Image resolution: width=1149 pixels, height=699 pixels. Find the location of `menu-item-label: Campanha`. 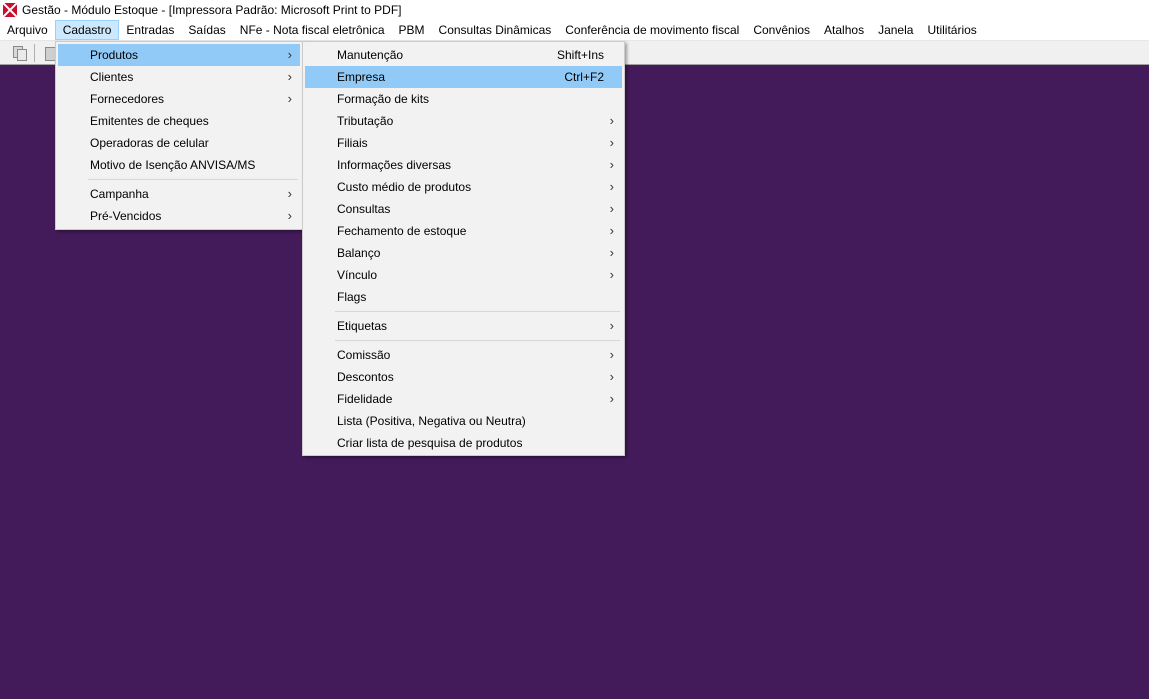

menu-item-label: Campanha is located at coordinates (119, 194).